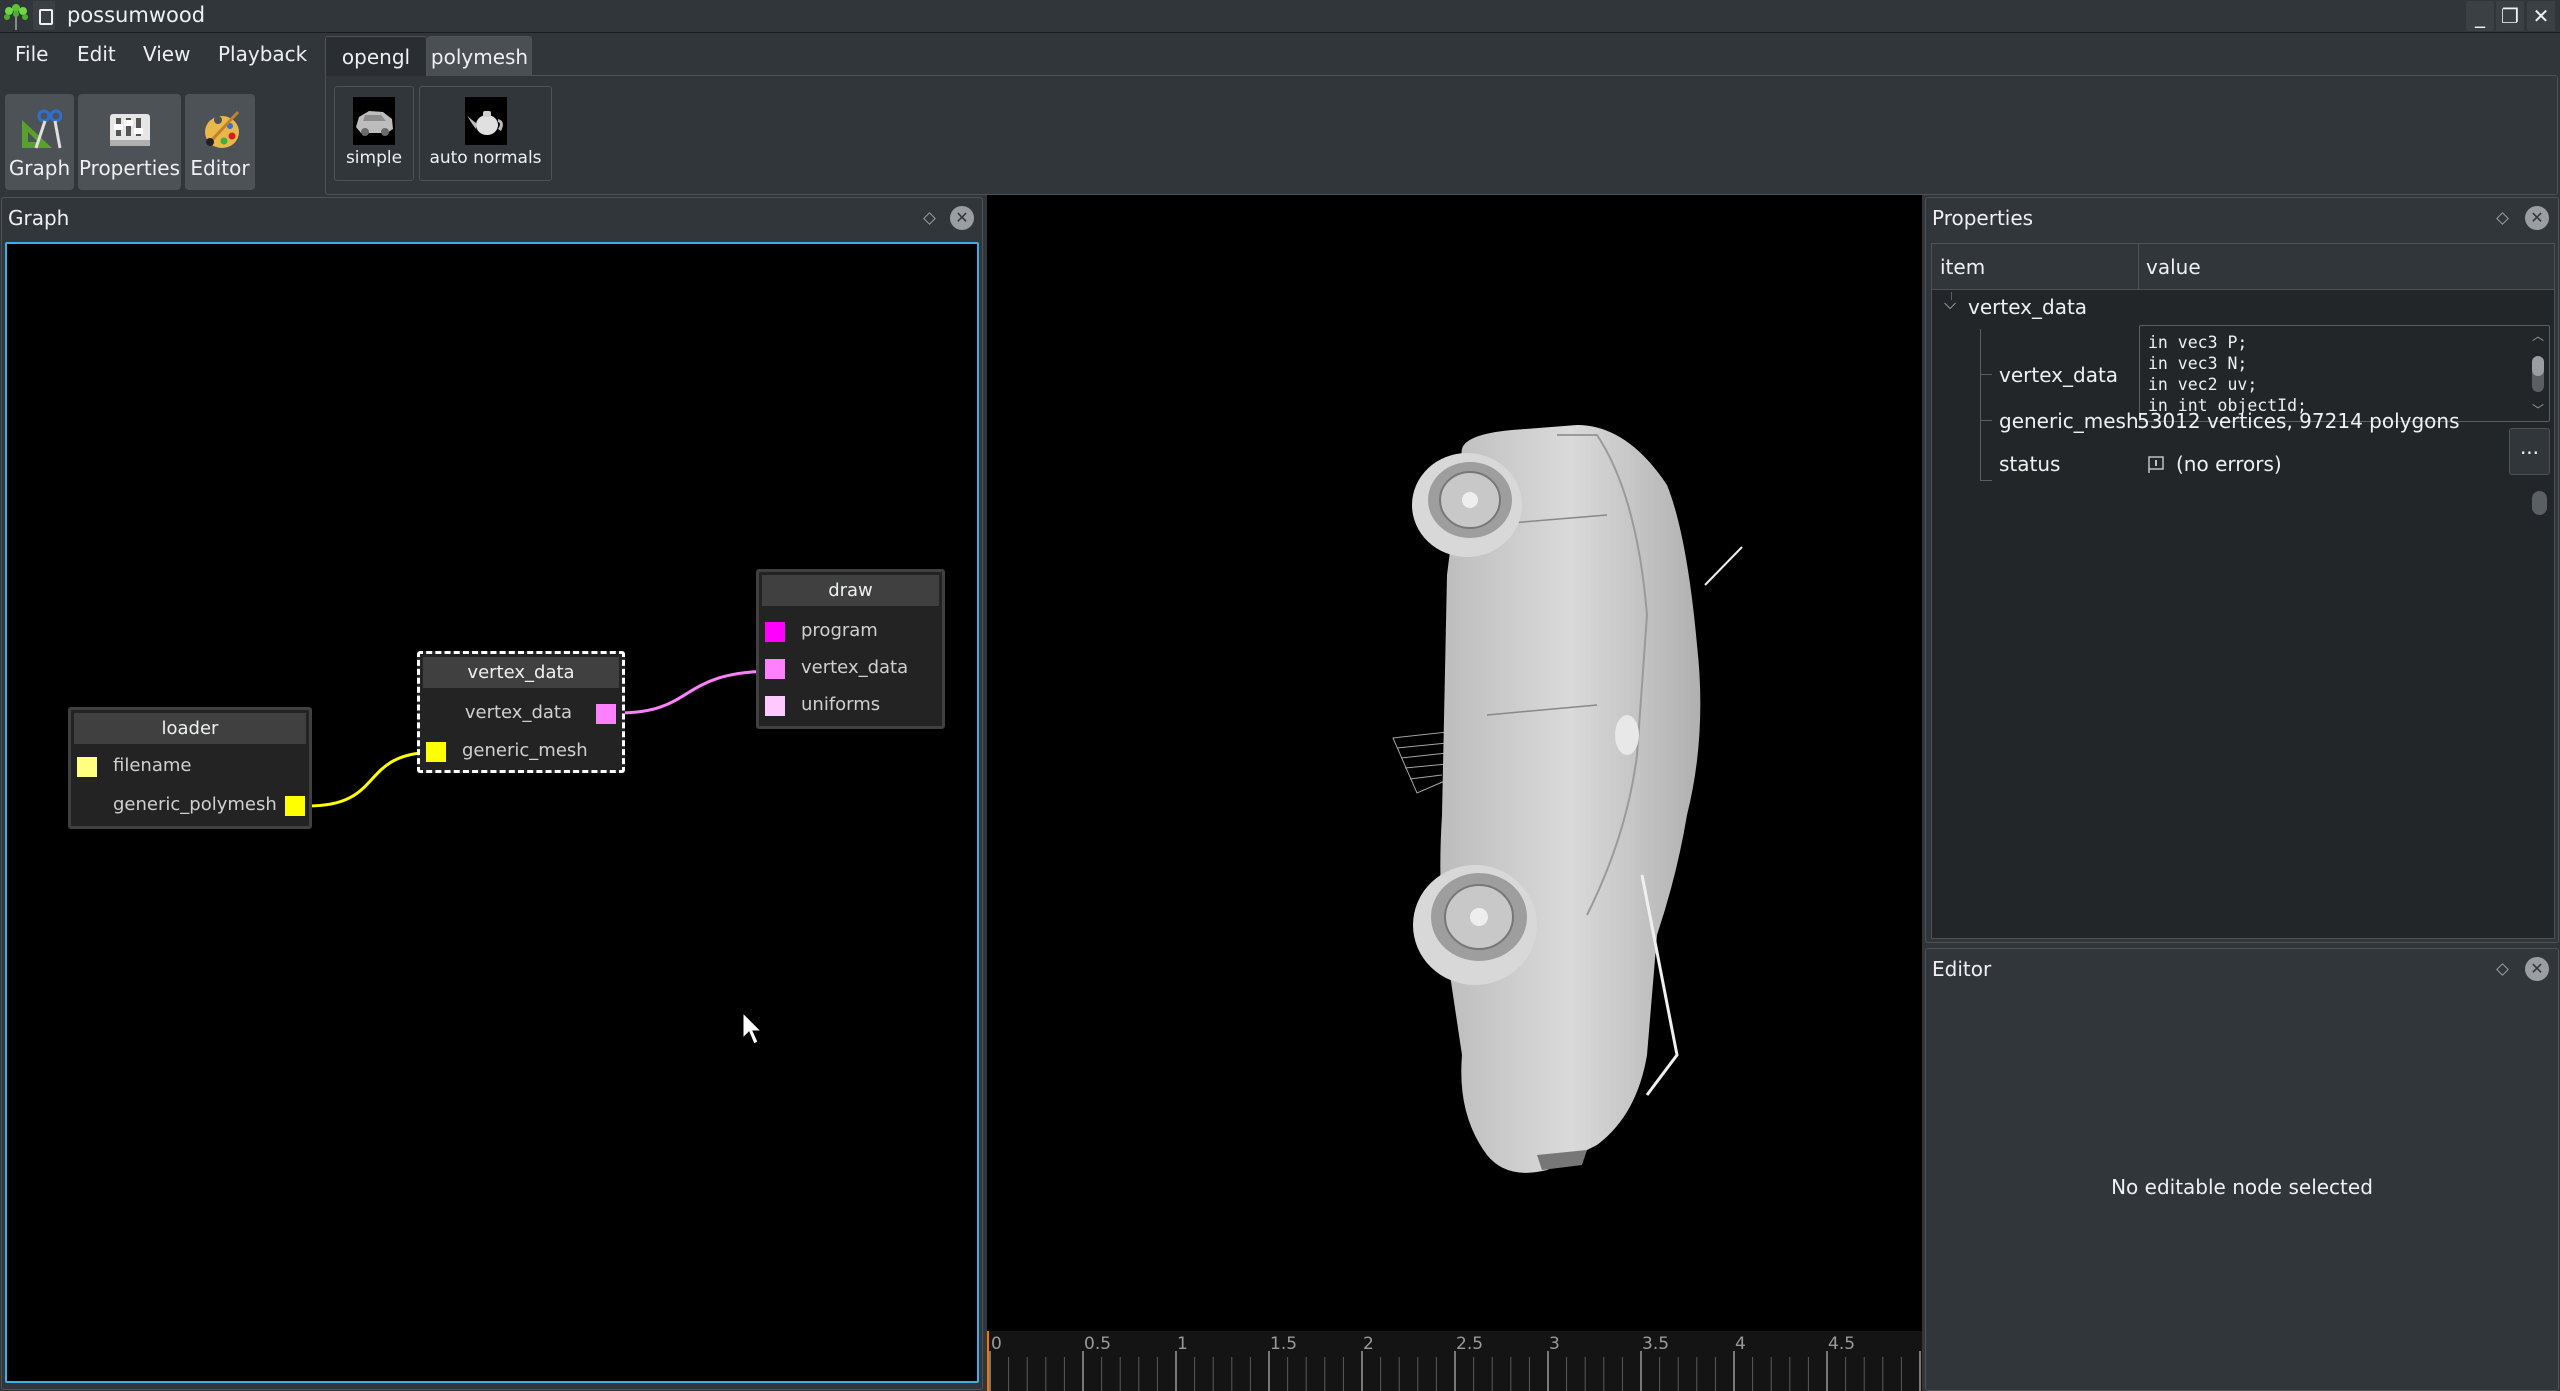 The width and height of the screenshot is (2560, 1391). What do you see at coordinates (525, 750) in the screenshot?
I see `port-label: generic_mesh` at bounding box center [525, 750].